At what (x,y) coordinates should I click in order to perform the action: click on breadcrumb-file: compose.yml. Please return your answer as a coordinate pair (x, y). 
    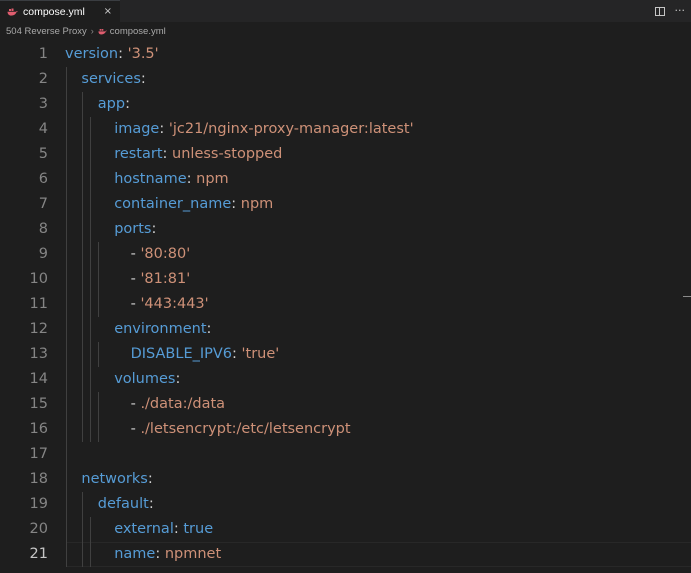
    Looking at the image, I should click on (138, 31).